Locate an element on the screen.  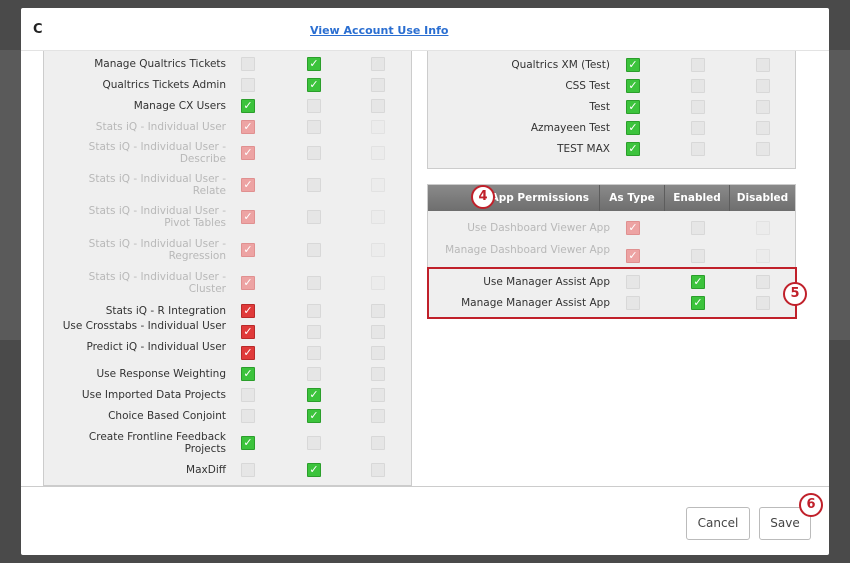
cancel-button: Cancel is located at coordinates (718, 523).